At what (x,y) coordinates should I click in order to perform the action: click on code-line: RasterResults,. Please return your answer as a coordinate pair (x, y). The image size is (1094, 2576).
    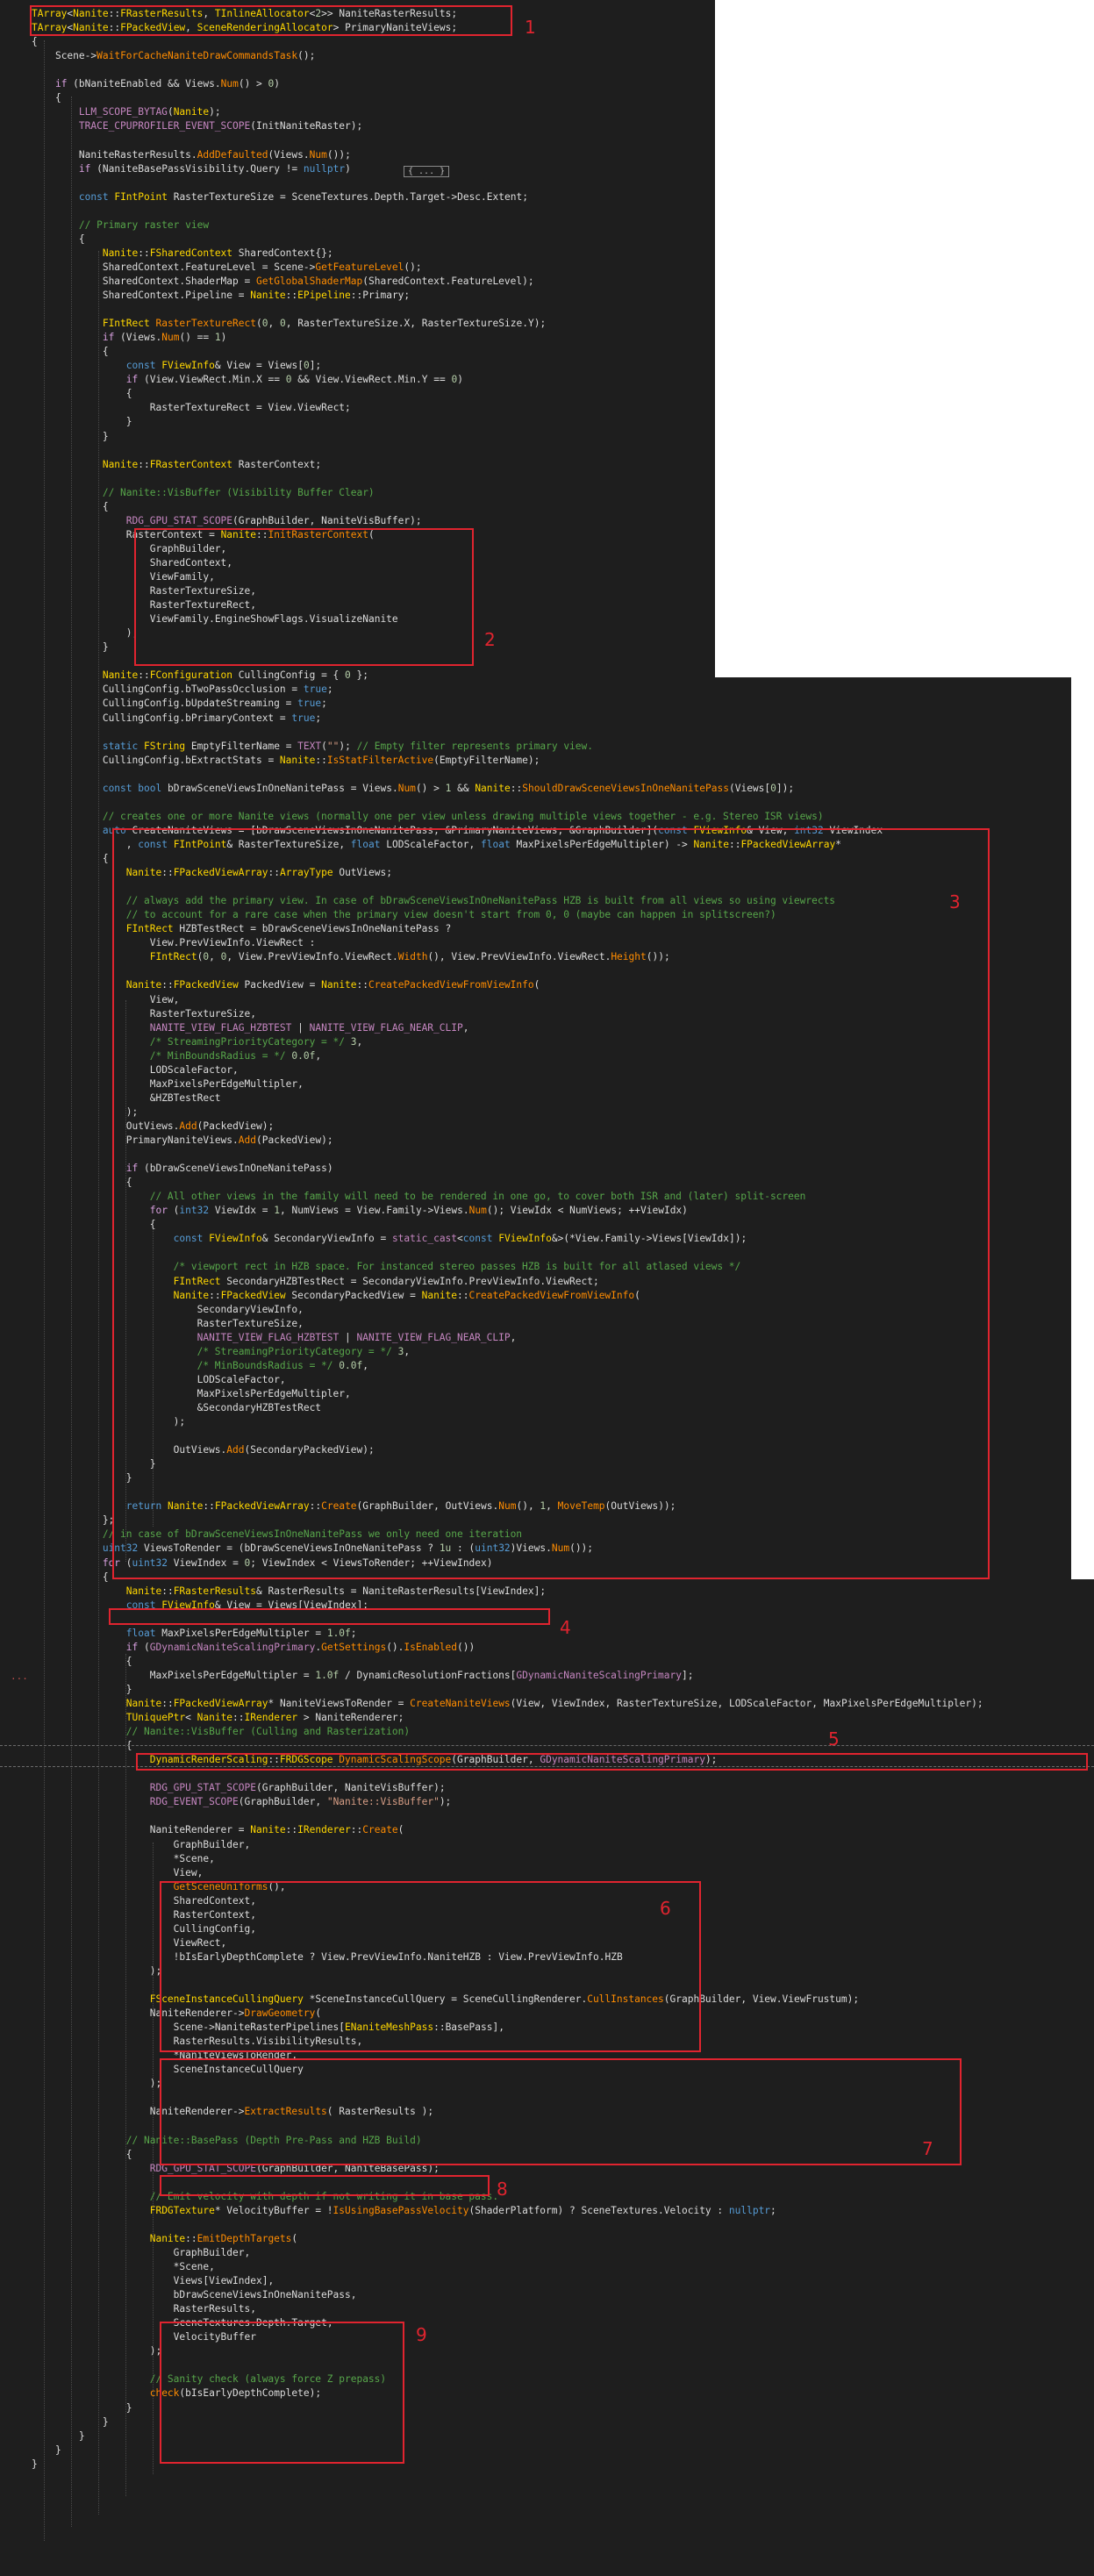
    Looking at the image, I should click on (144, 2309).